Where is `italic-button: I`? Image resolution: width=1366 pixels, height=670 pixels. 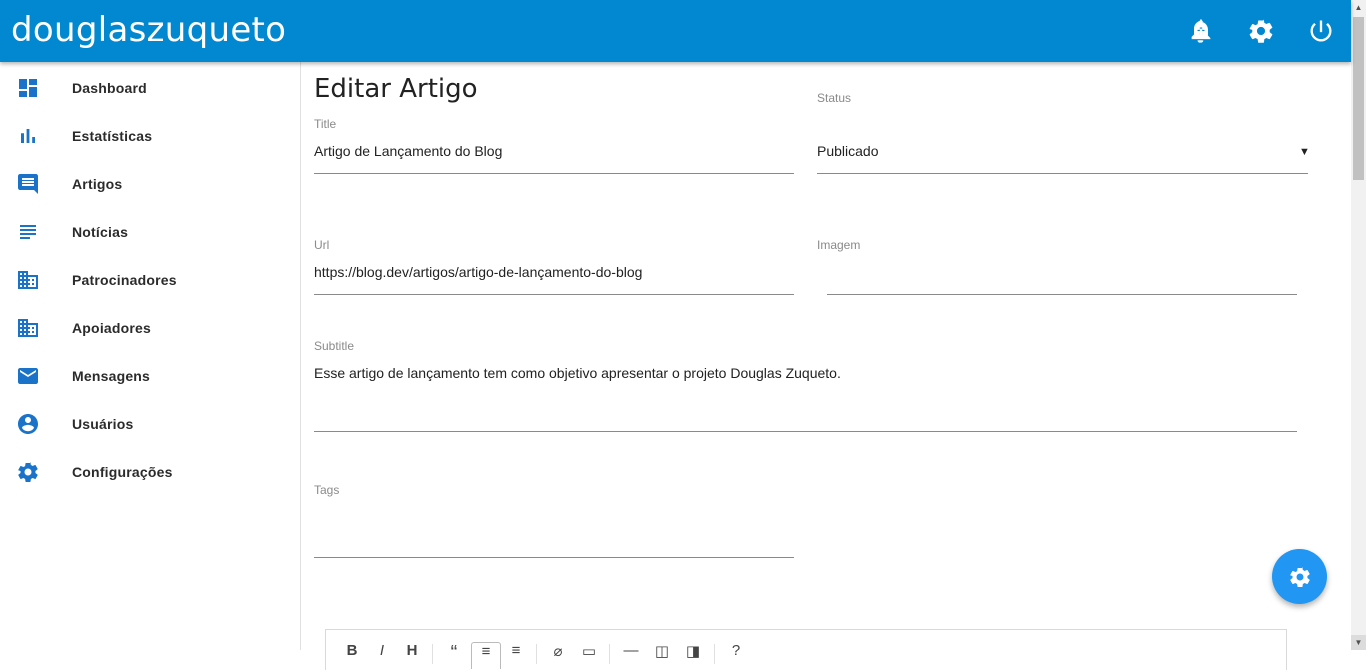
italic-button: I is located at coordinates (382, 655).